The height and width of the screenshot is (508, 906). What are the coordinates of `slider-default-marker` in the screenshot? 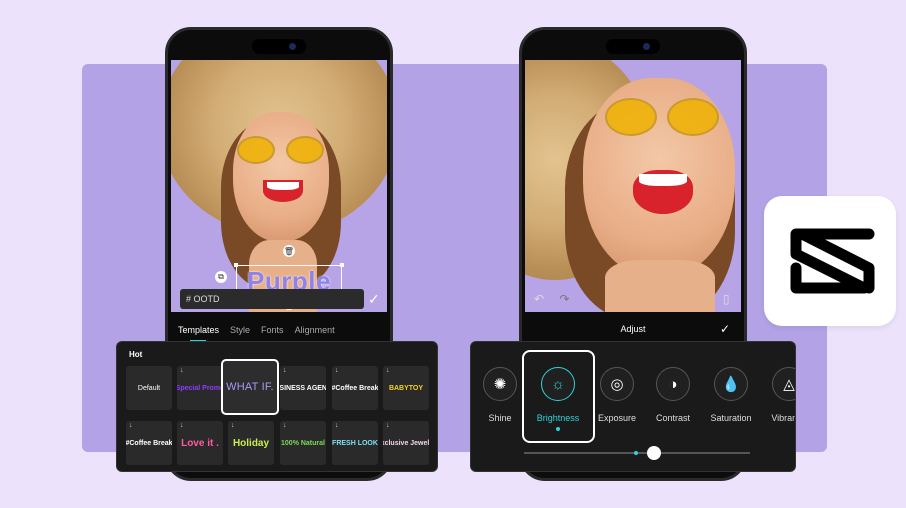 It's located at (636, 453).